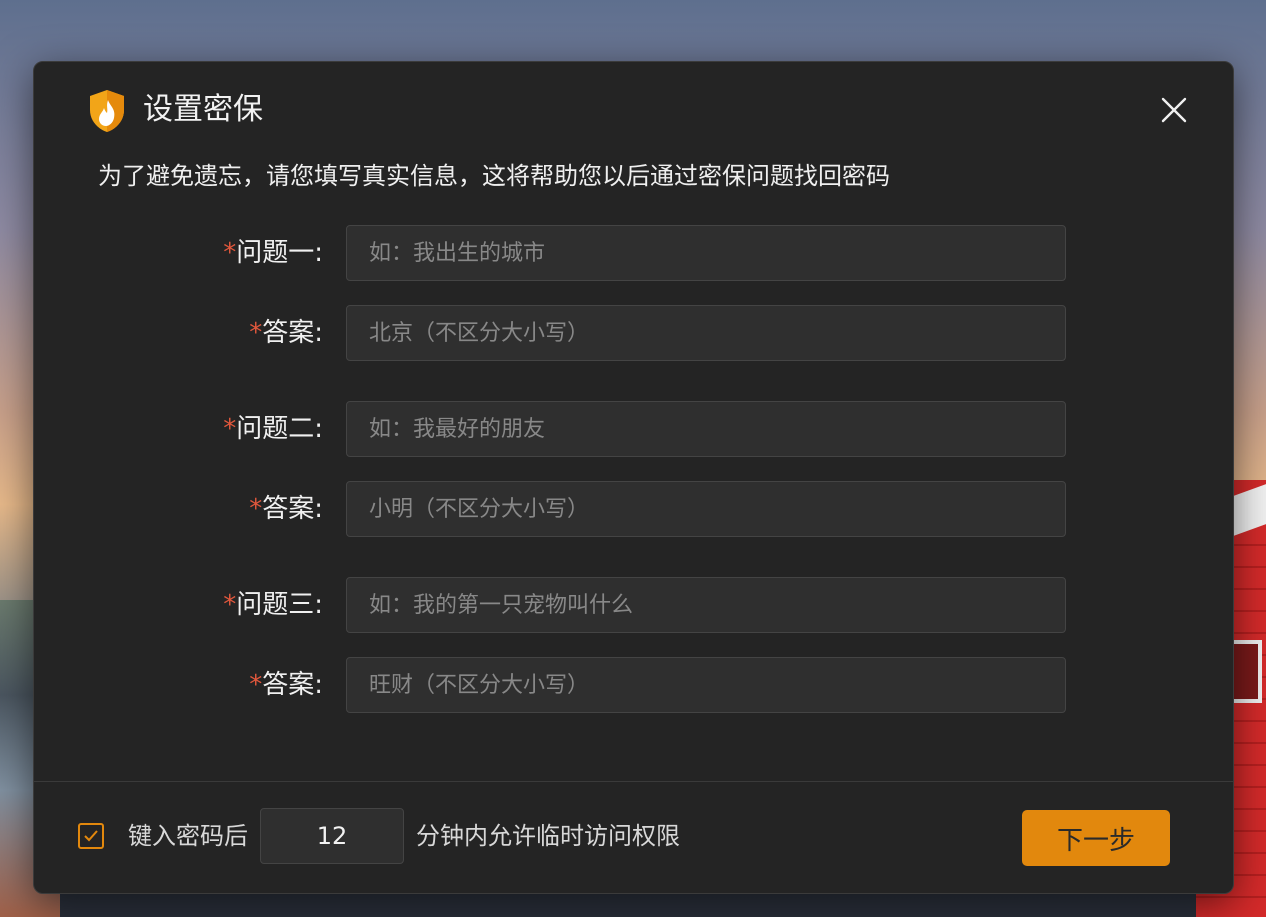 The height and width of the screenshot is (917, 1266). I want to click on footer-text-after: 分钟内允许临时访问权限, so click(548, 836).